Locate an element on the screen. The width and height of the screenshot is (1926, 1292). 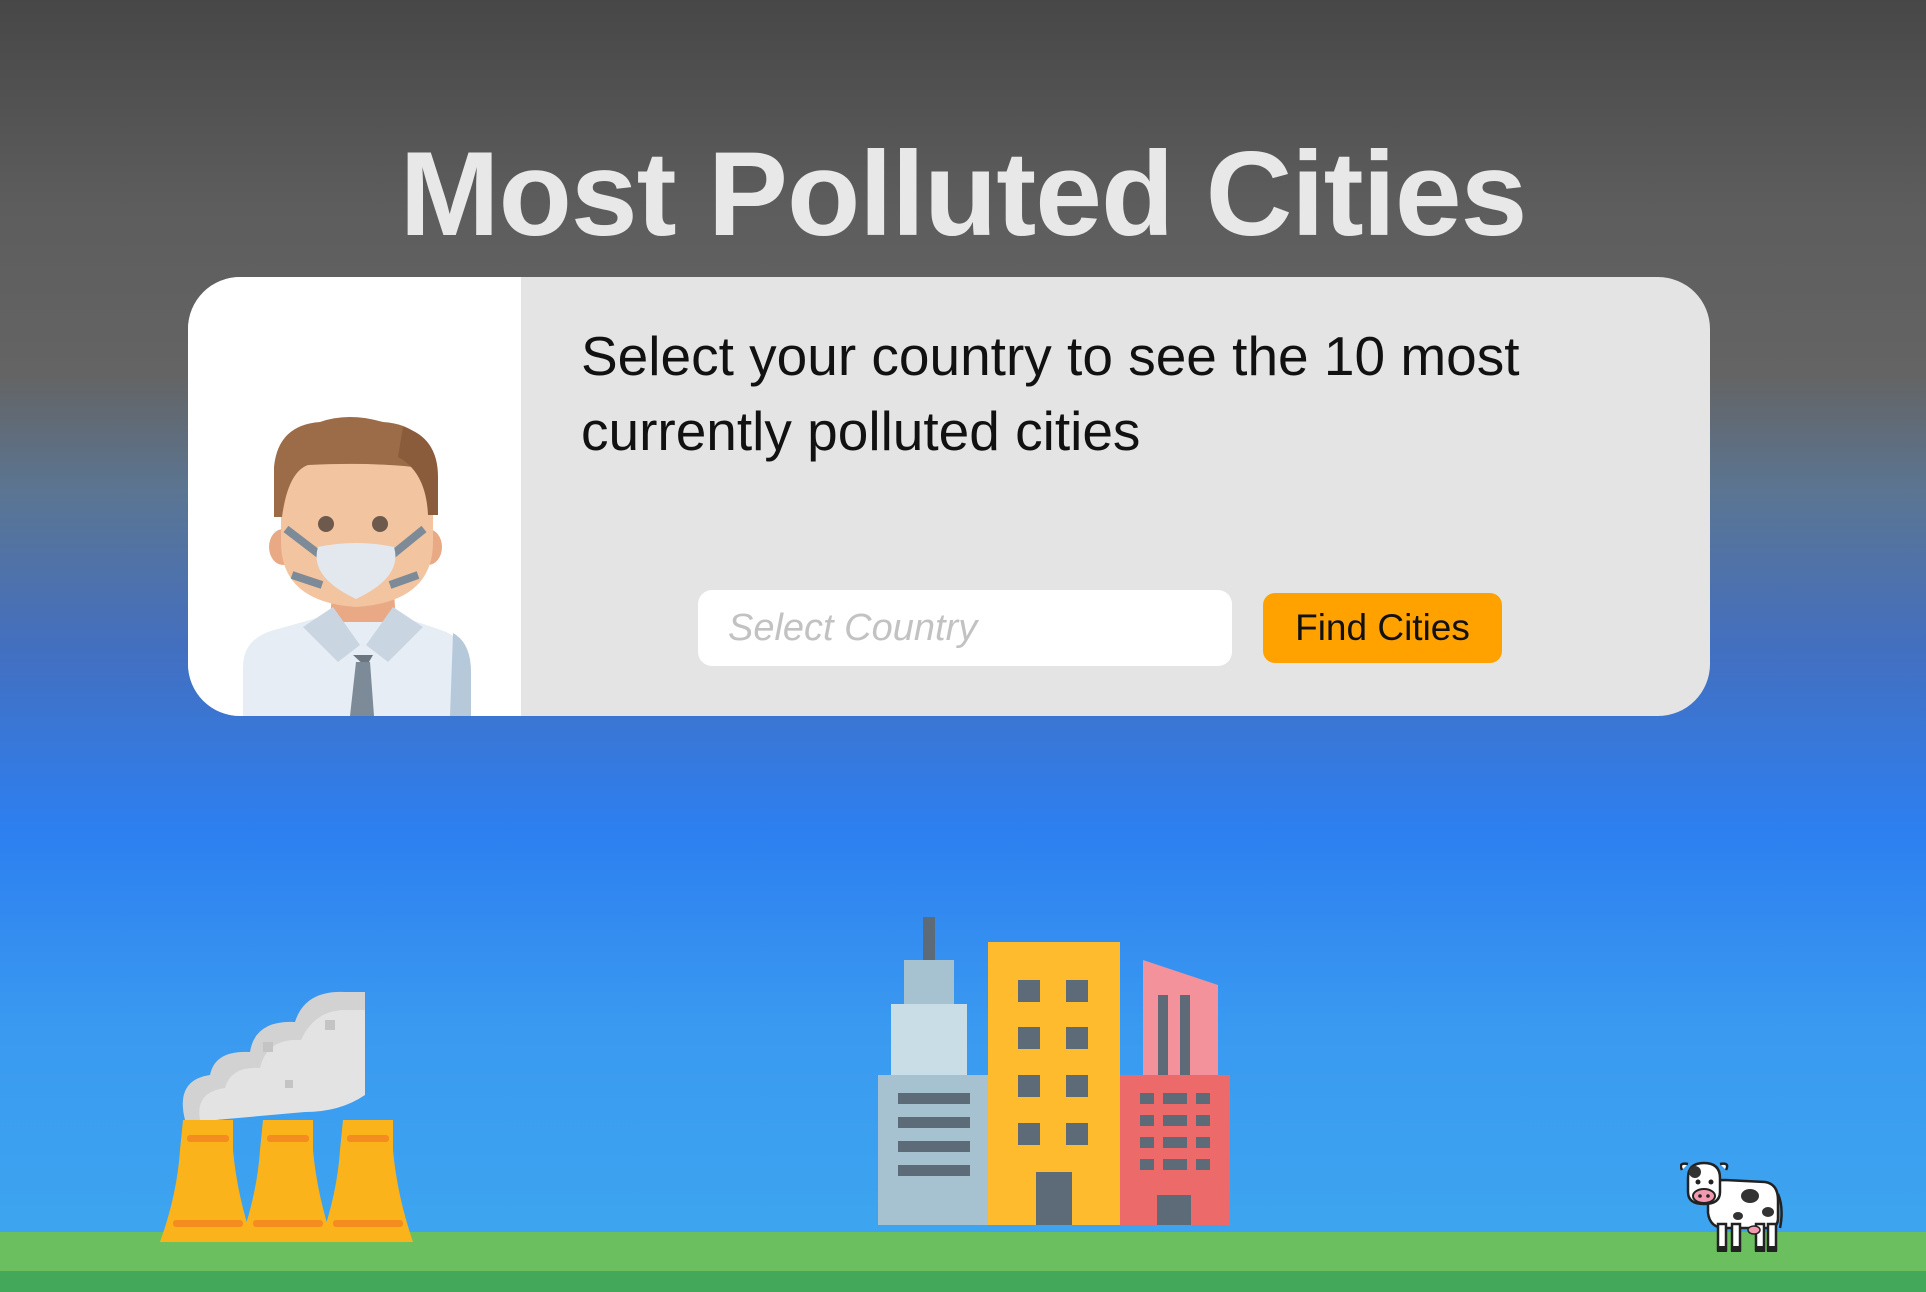
cow-icon is located at coordinates (1731, 1206).